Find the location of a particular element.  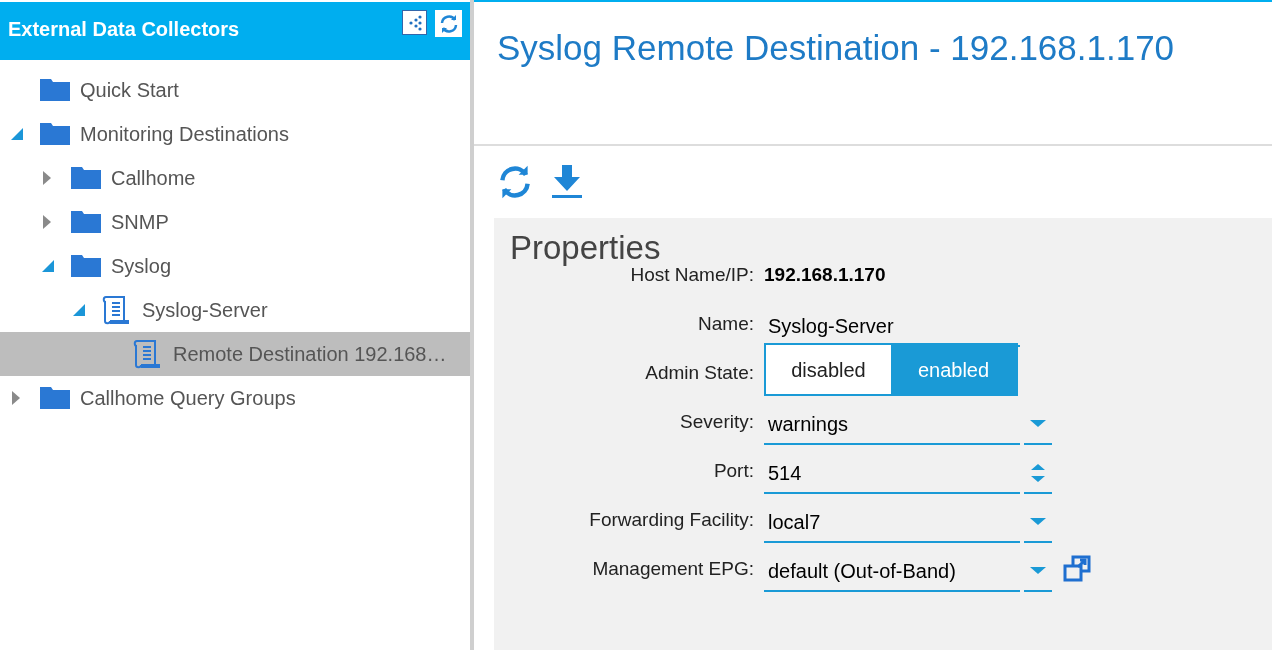

topology-button is located at coordinates (414, 22).